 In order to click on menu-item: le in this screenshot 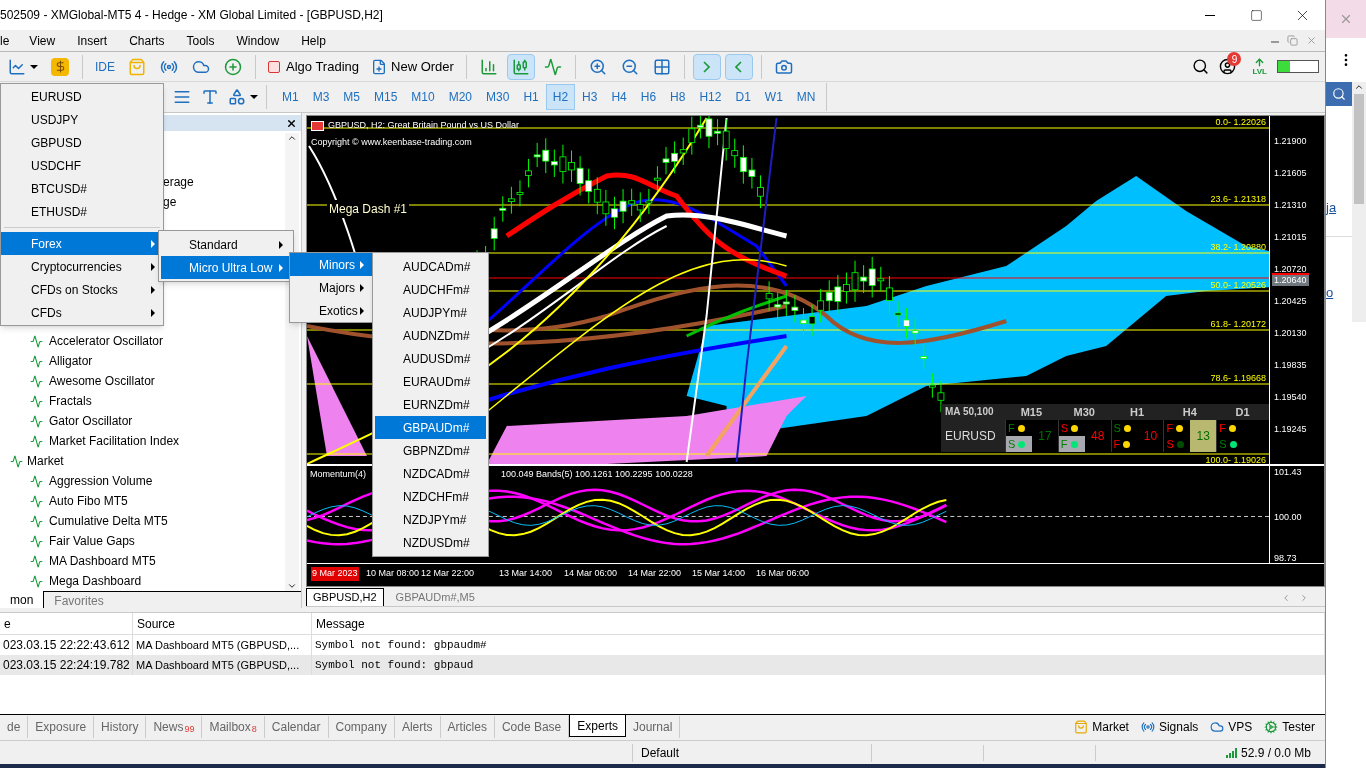, I will do `click(5, 40)`.